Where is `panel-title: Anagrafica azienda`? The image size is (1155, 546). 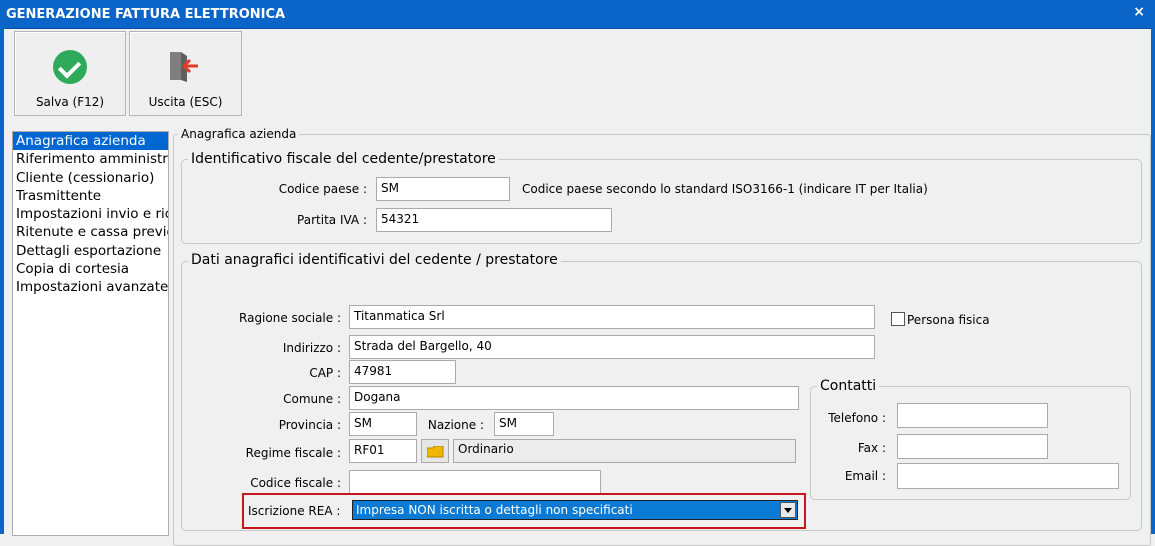 panel-title: Anagrafica azienda is located at coordinates (239, 134).